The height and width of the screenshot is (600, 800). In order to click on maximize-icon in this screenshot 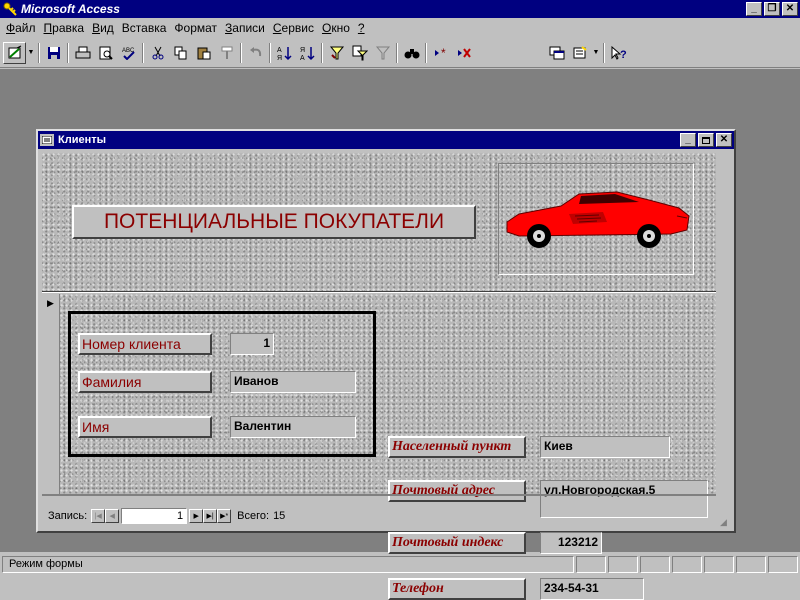, I will do `click(706, 140)`.